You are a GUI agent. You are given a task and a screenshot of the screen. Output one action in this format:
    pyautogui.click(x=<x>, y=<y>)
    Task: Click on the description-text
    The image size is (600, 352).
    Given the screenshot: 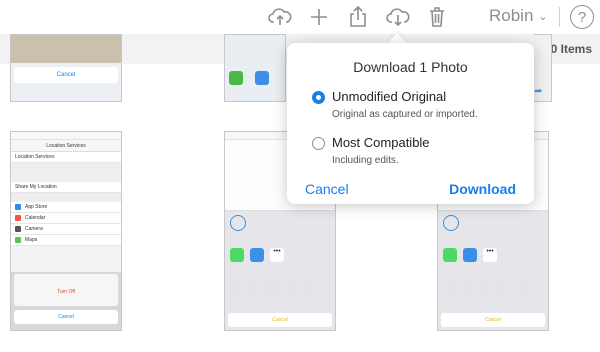 What is the action you would take?
    pyautogui.click(x=66, y=172)
    